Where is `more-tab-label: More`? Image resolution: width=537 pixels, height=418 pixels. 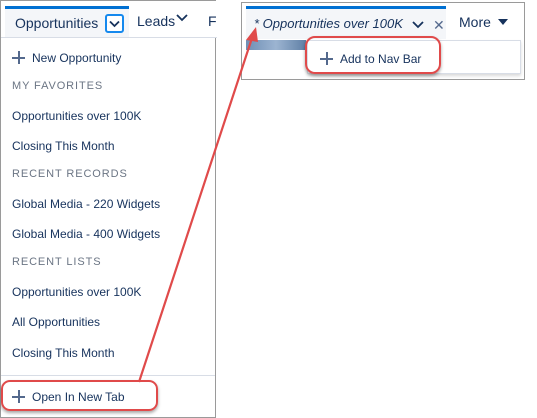
more-tab-label: More is located at coordinates (475, 22).